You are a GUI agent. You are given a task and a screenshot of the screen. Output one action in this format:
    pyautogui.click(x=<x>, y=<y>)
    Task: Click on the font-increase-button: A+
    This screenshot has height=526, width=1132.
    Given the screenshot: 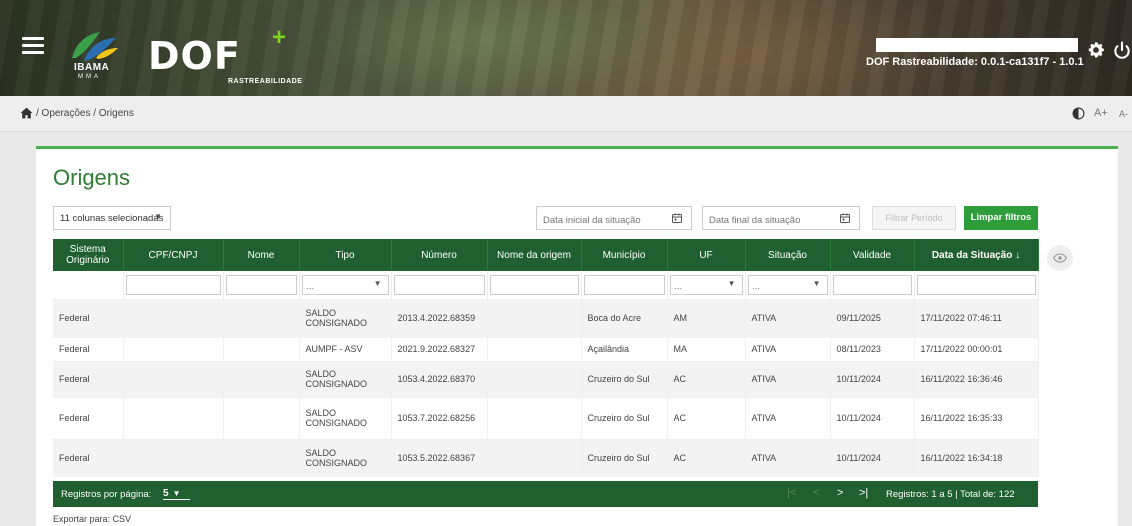 What is the action you would take?
    pyautogui.click(x=1101, y=113)
    